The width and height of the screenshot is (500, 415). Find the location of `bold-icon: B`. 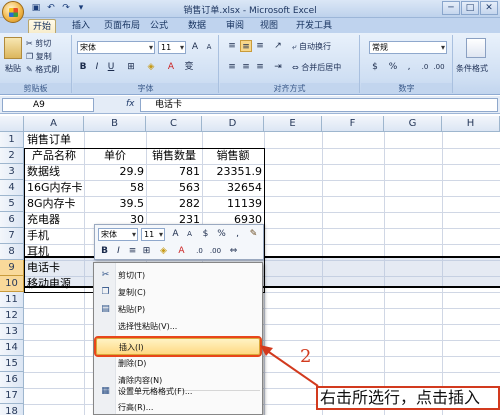

bold-icon: B is located at coordinates (104, 251).